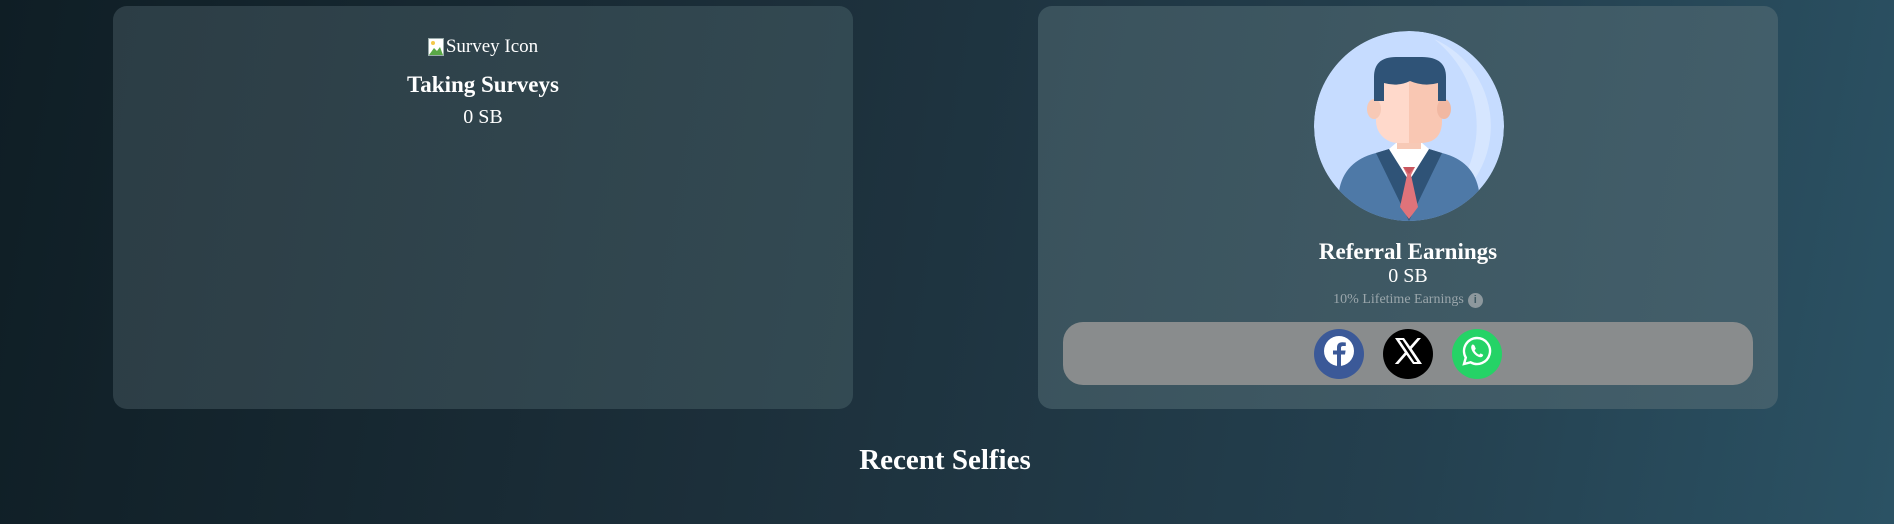 This screenshot has width=1894, height=524. Describe the element at coordinates (1475, 300) in the screenshot. I see `info-icon: i` at that location.